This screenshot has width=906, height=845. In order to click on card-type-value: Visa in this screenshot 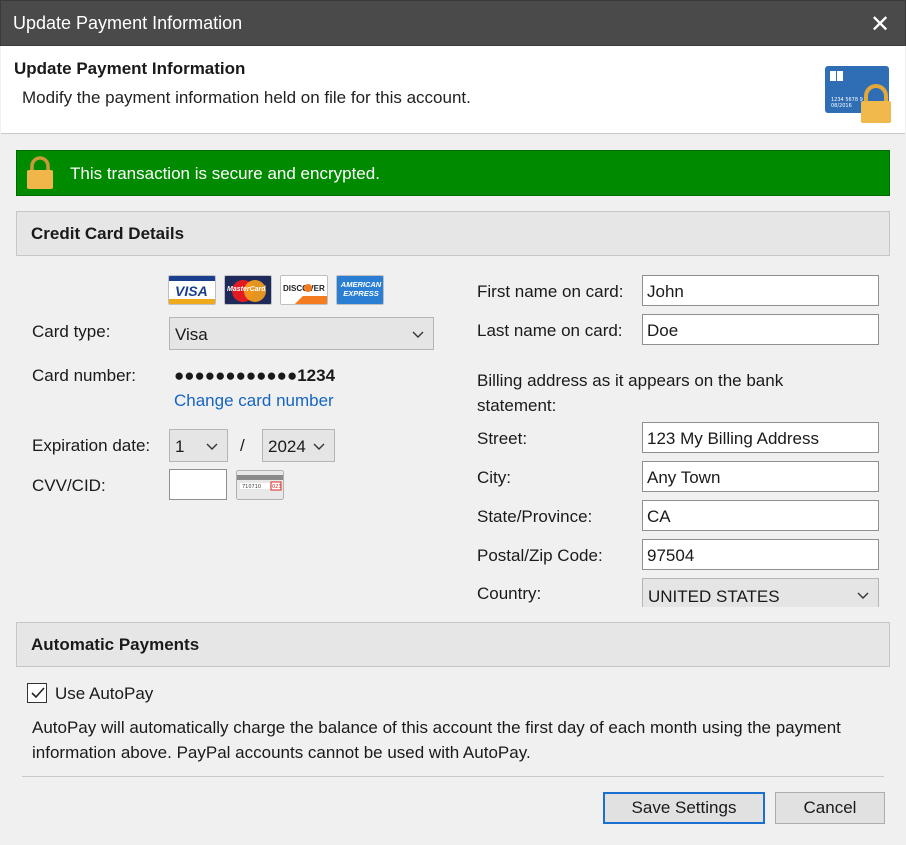, I will do `click(191, 334)`.